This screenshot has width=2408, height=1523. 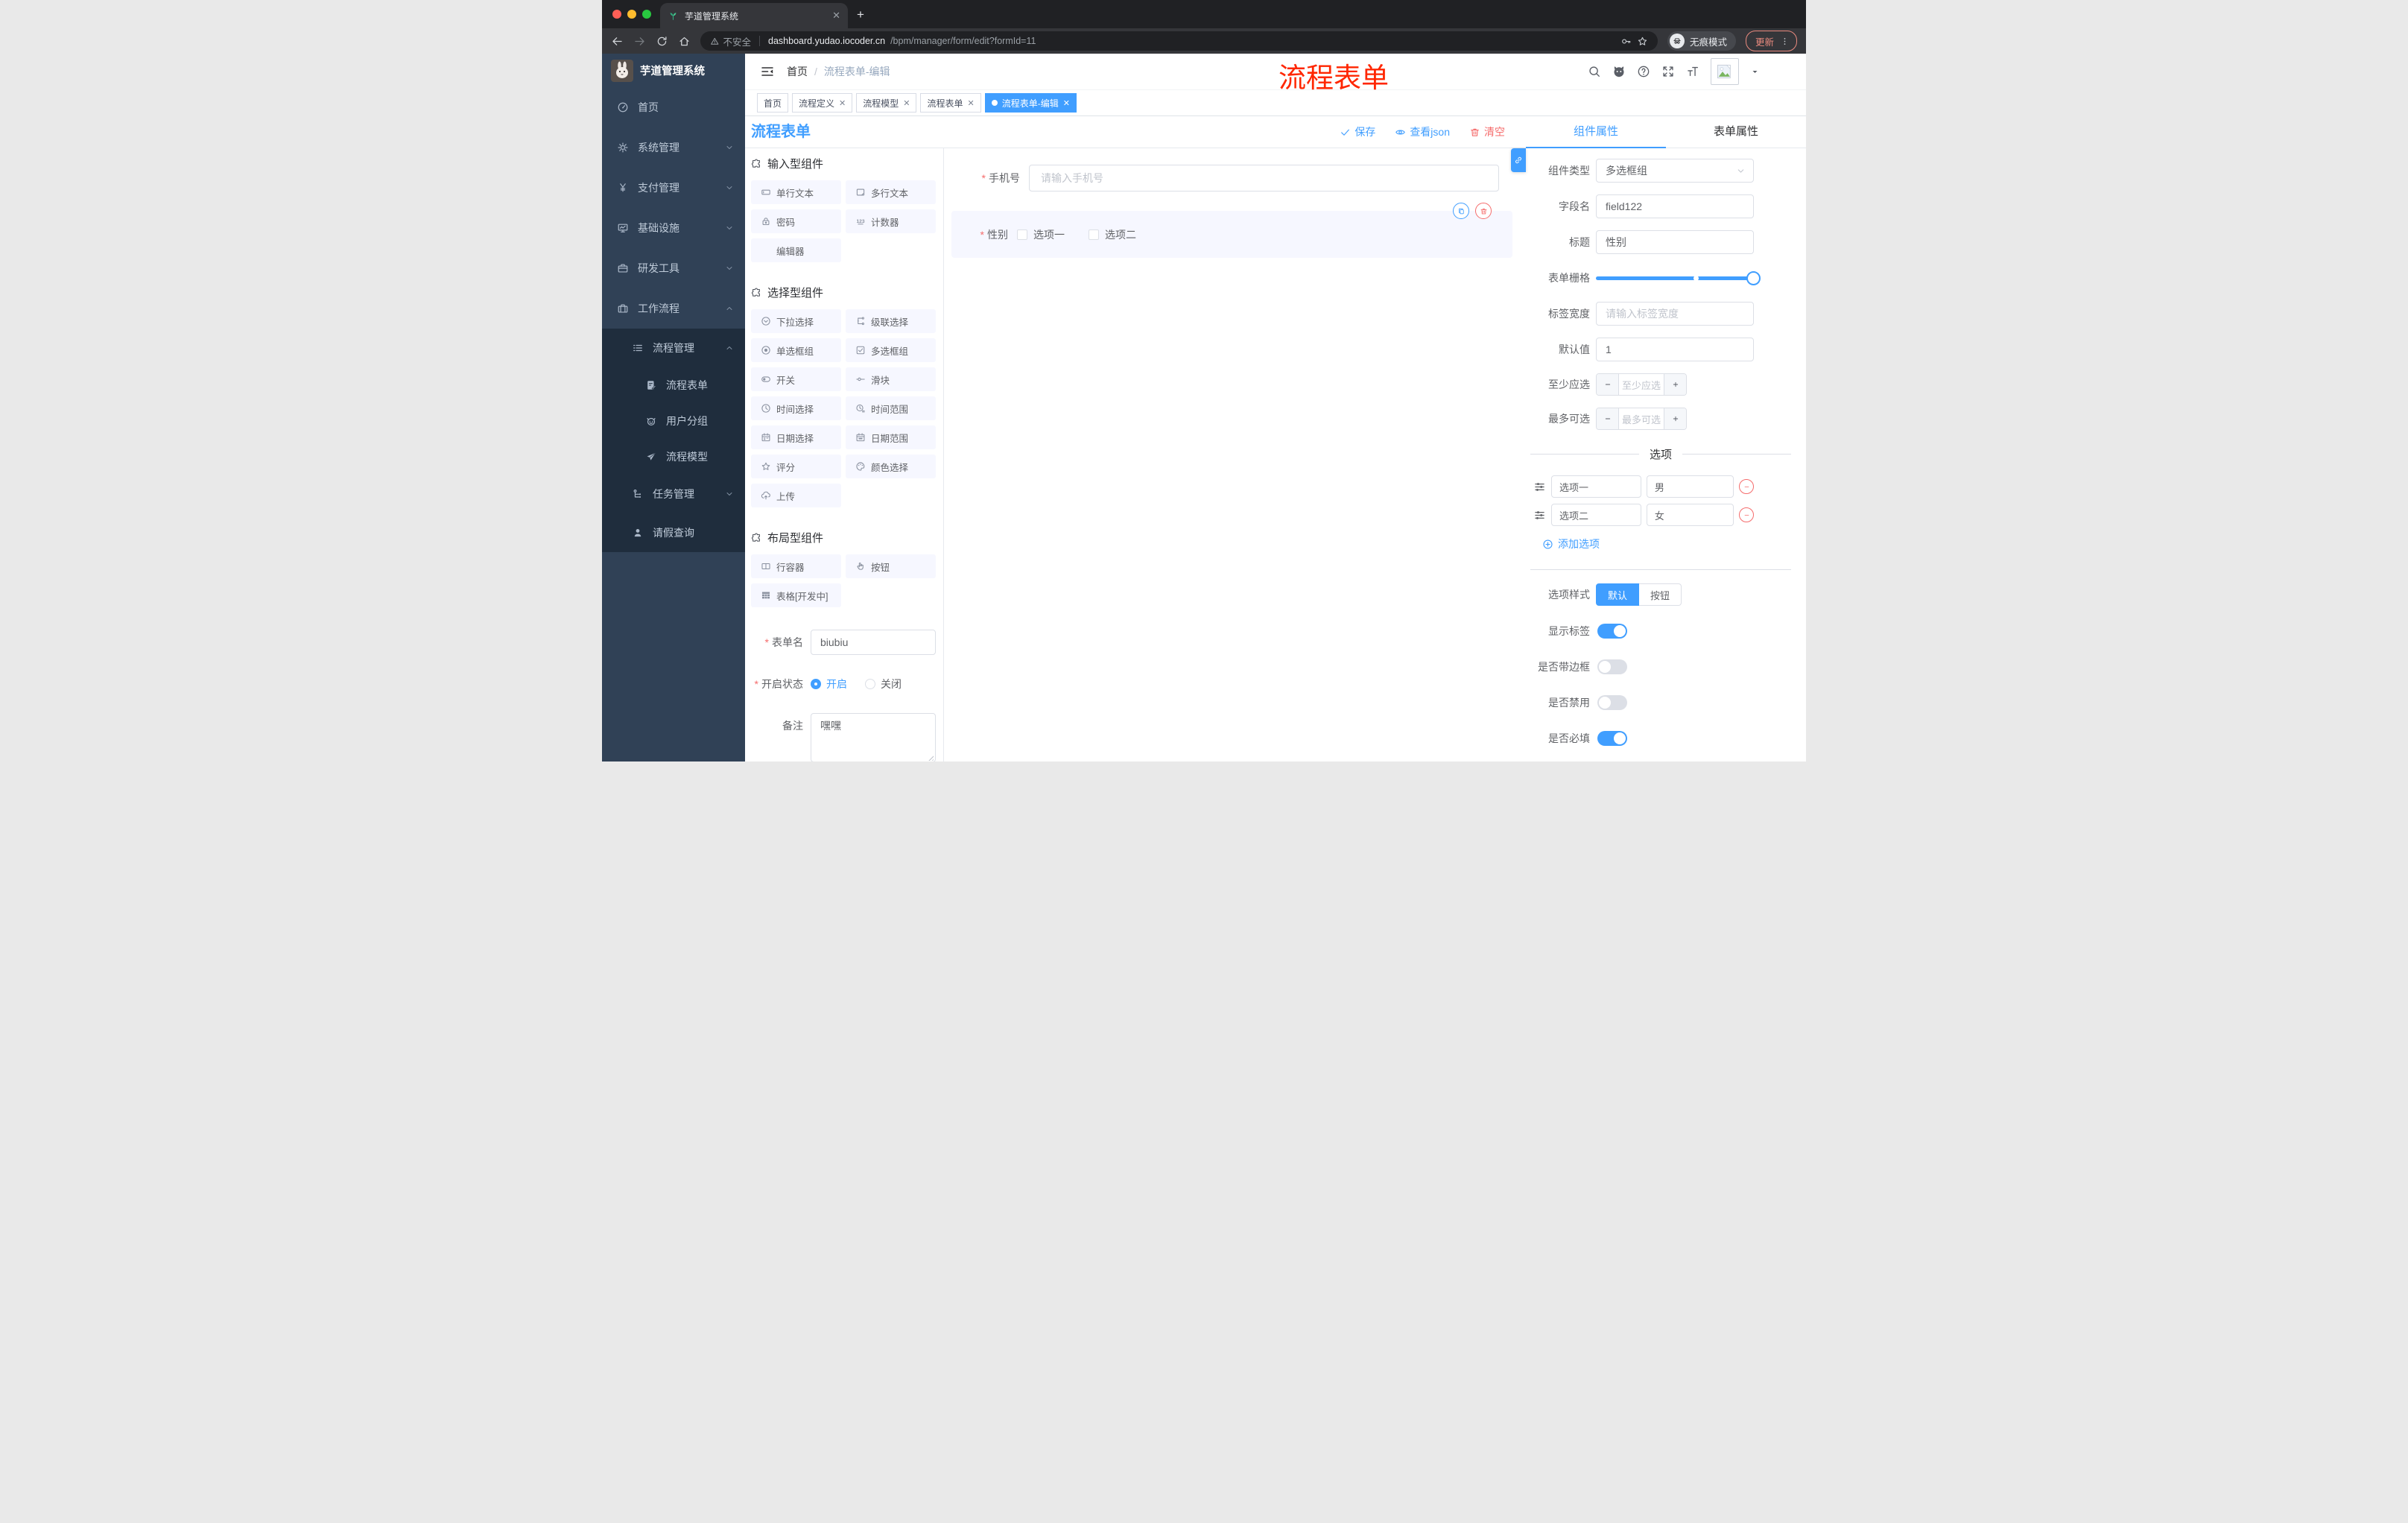 I want to click on tag-process-definition: 流程定义 ✕, so click(x=822, y=103).